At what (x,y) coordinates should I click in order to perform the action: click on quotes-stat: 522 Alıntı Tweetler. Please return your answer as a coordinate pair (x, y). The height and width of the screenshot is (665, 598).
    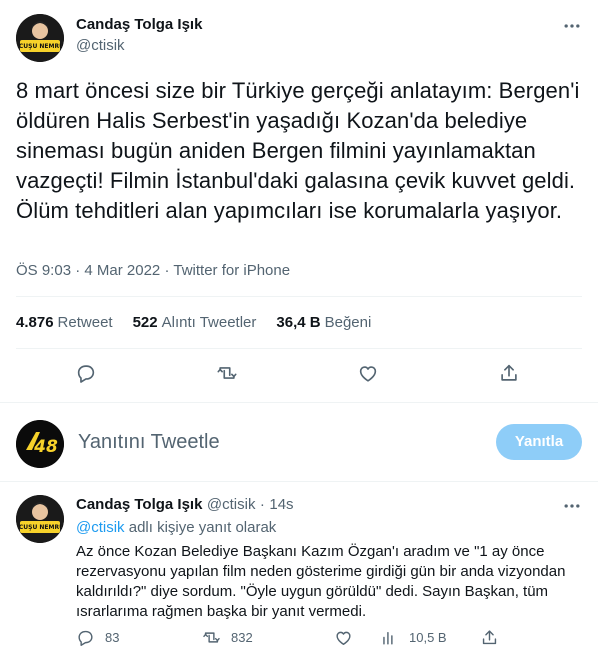
    Looking at the image, I should click on (195, 322).